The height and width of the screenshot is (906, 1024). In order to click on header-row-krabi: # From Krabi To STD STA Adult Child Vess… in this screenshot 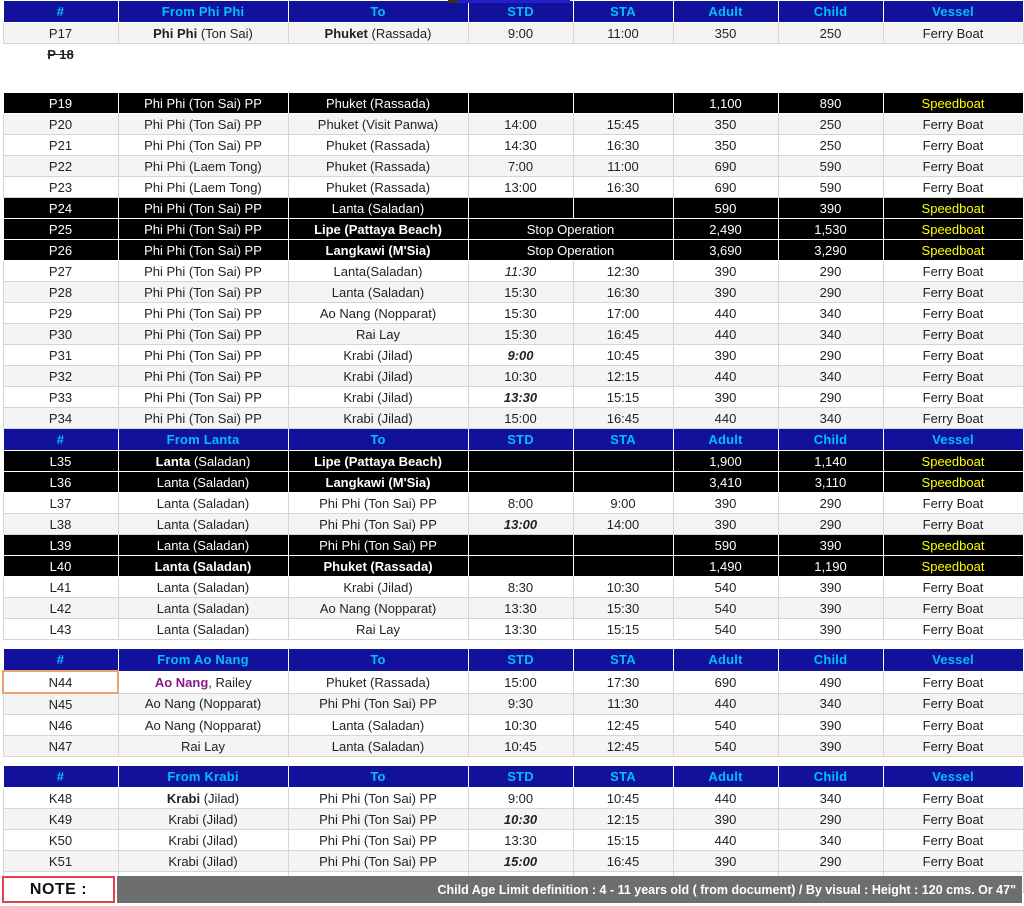, I will do `click(513, 776)`.